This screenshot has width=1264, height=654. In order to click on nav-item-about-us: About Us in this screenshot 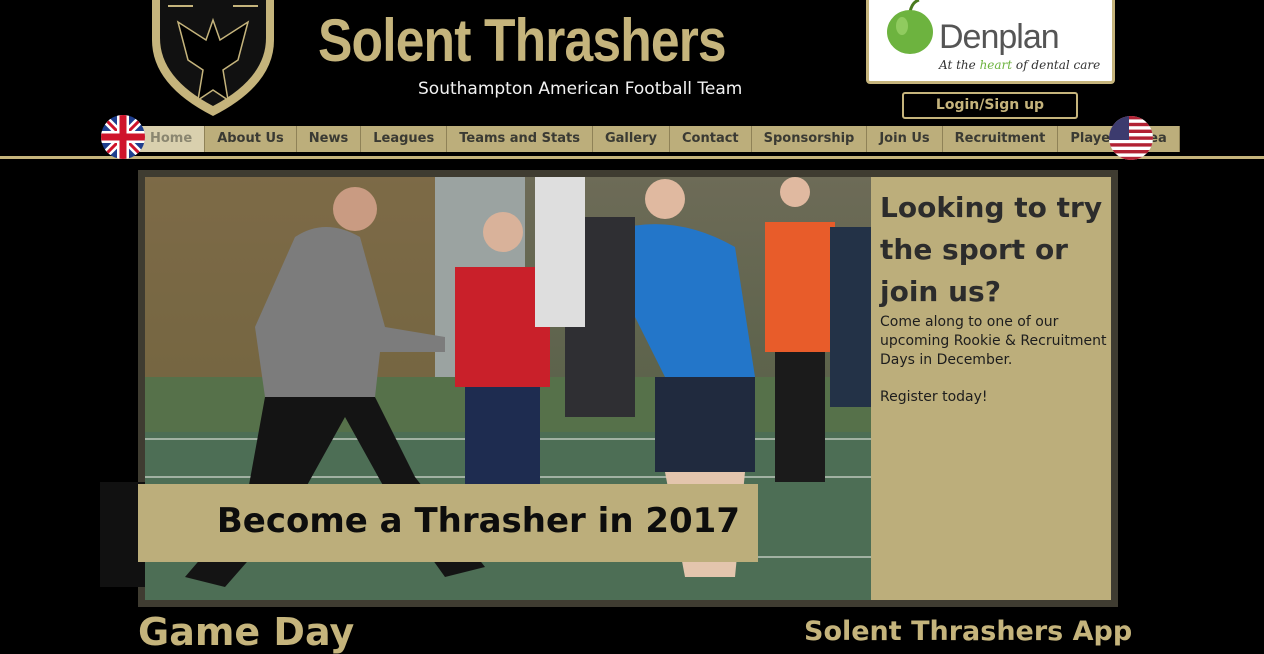, I will do `click(251, 139)`.